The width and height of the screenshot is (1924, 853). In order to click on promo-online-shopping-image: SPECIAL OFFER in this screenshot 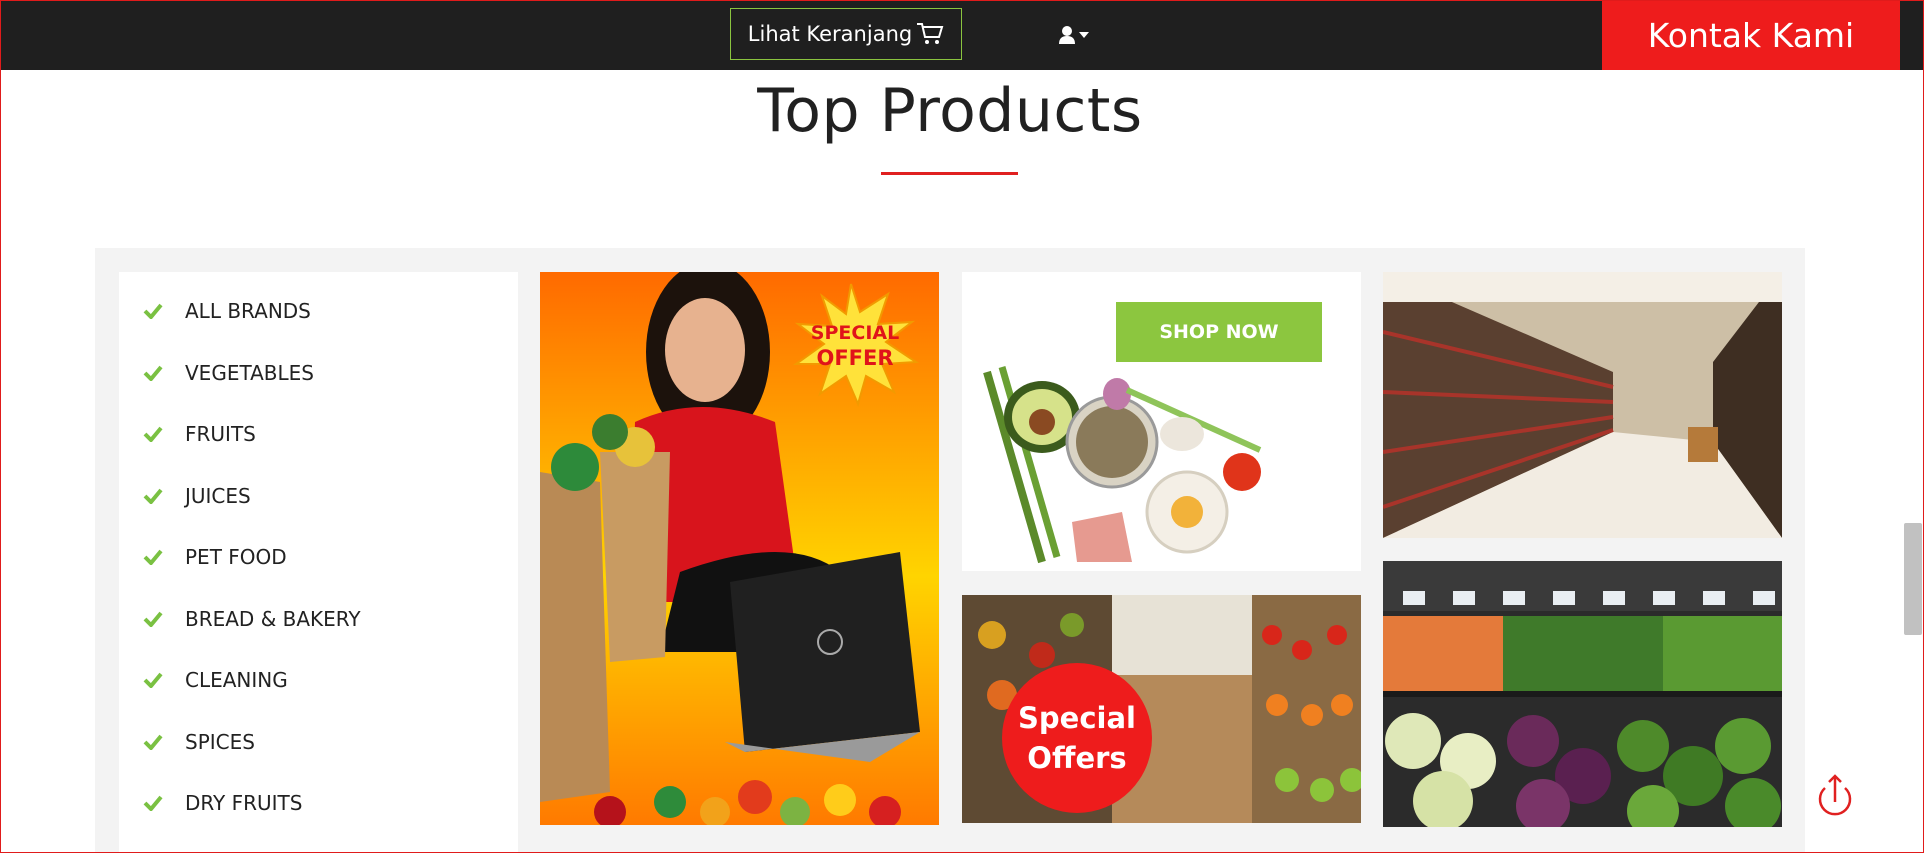, I will do `click(739, 548)`.